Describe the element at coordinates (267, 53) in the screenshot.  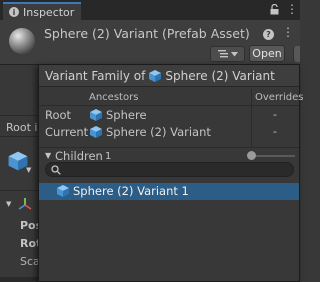
I see `open-button: Open` at that location.